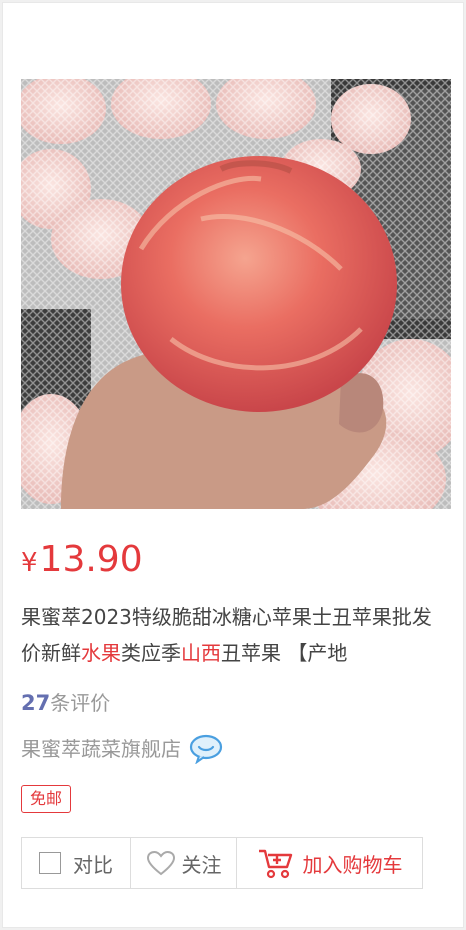  I want to click on follow-label: 关注, so click(201, 864).